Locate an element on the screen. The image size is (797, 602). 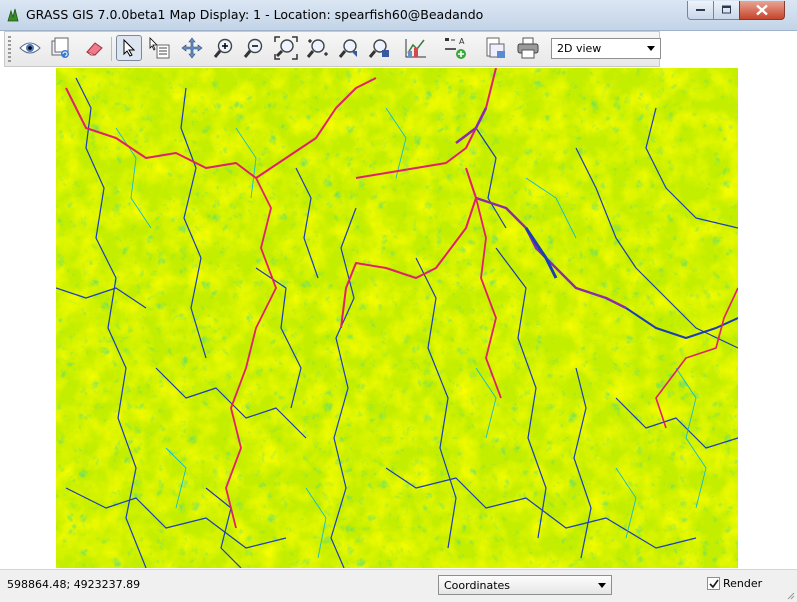
save-button is located at coordinates (496, 48).